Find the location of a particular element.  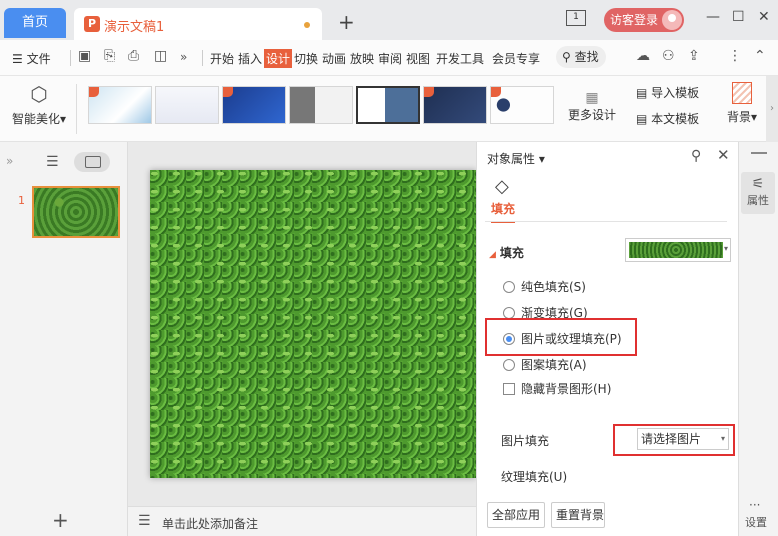

slides-panel: » ☰ 1 + is located at coordinates (64, 339).